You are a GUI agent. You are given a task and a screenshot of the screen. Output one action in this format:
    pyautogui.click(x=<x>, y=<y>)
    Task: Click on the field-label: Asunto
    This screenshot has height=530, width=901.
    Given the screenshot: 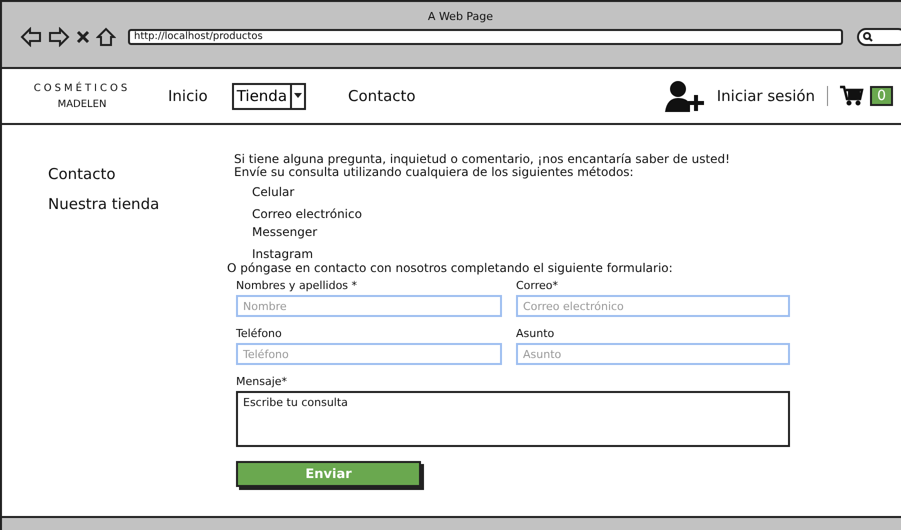 What is the action you would take?
    pyautogui.click(x=536, y=333)
    